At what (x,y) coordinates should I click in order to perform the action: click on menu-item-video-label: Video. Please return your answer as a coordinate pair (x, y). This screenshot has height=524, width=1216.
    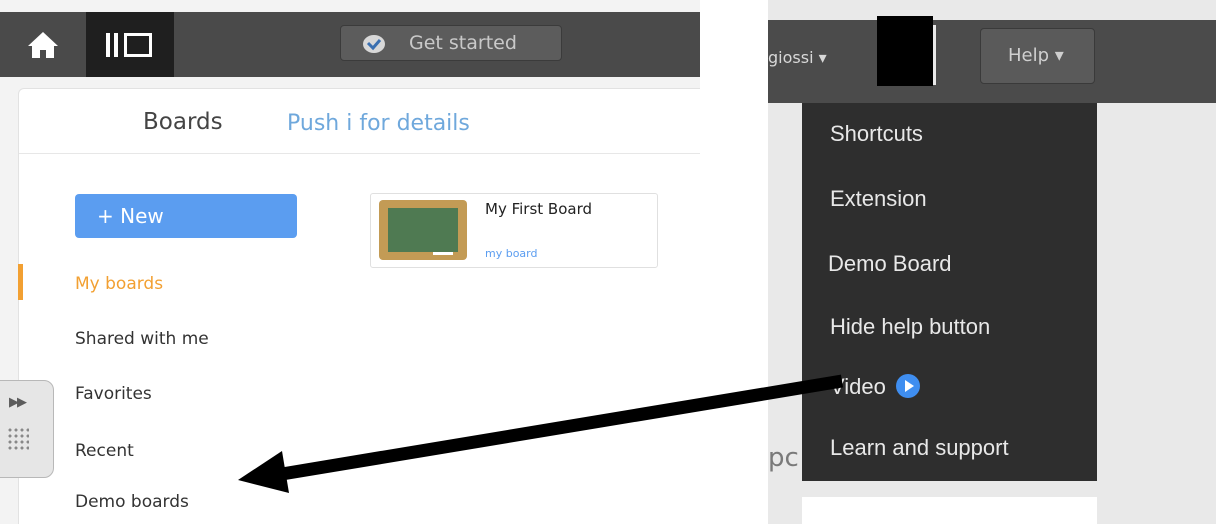
    Looking at the image, I should click on (858, 386).